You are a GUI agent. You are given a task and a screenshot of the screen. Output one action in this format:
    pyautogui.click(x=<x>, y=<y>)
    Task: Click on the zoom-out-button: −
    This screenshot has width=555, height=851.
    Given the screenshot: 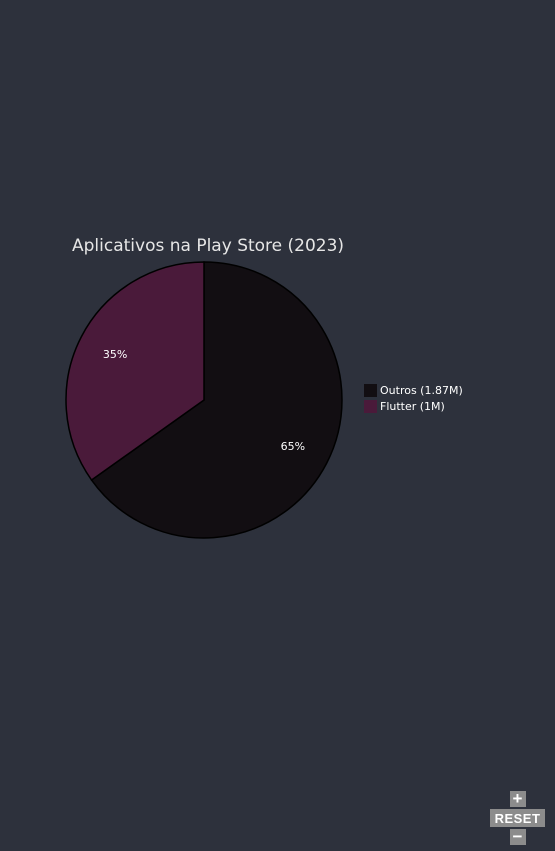 What is the action you would take?
    pyautogui.click(x=517, y=836)
    